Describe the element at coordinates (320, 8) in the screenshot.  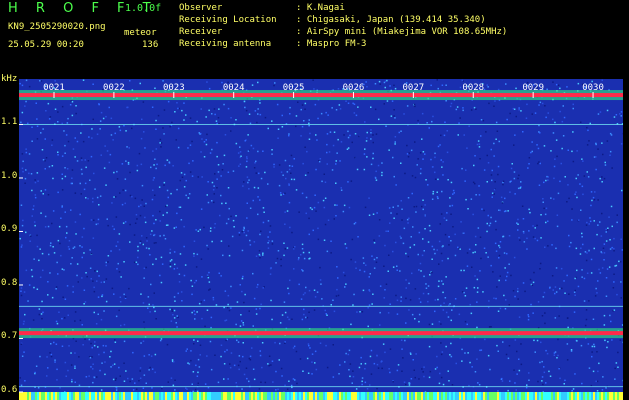
I see `info-observer-value: : K.Nagai` at that location.